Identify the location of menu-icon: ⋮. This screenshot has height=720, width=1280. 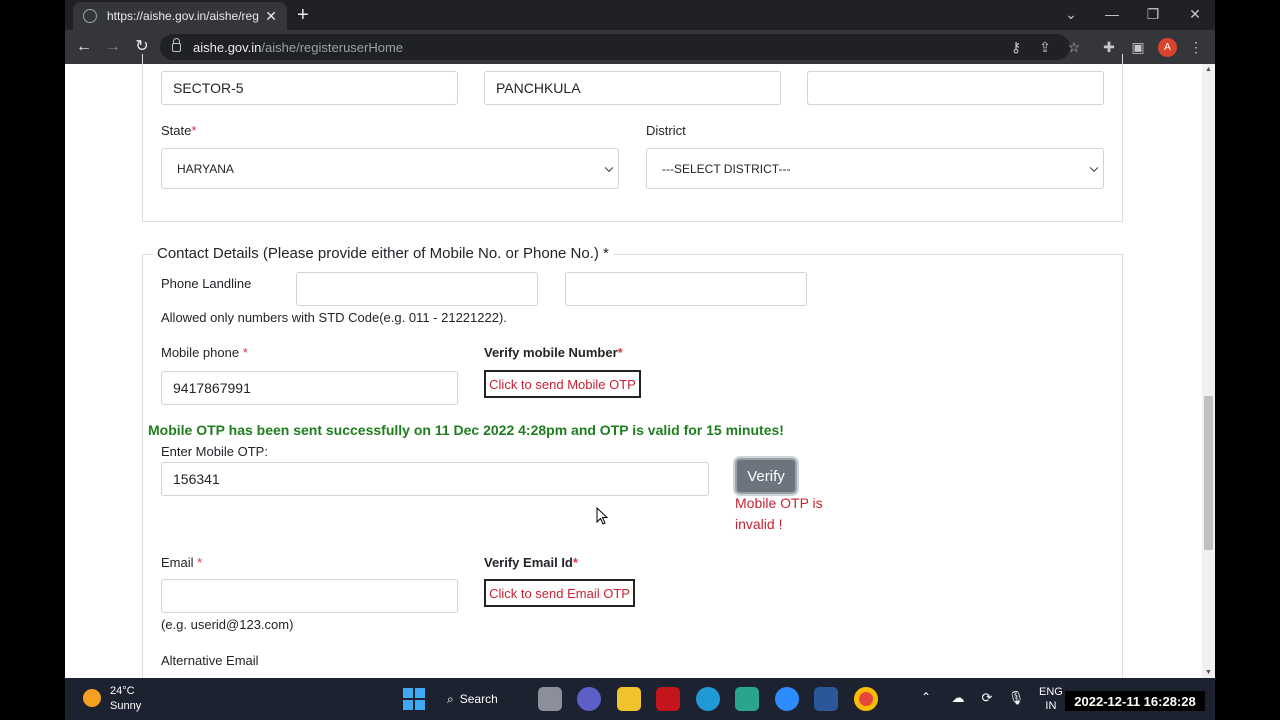
(1196, 47).